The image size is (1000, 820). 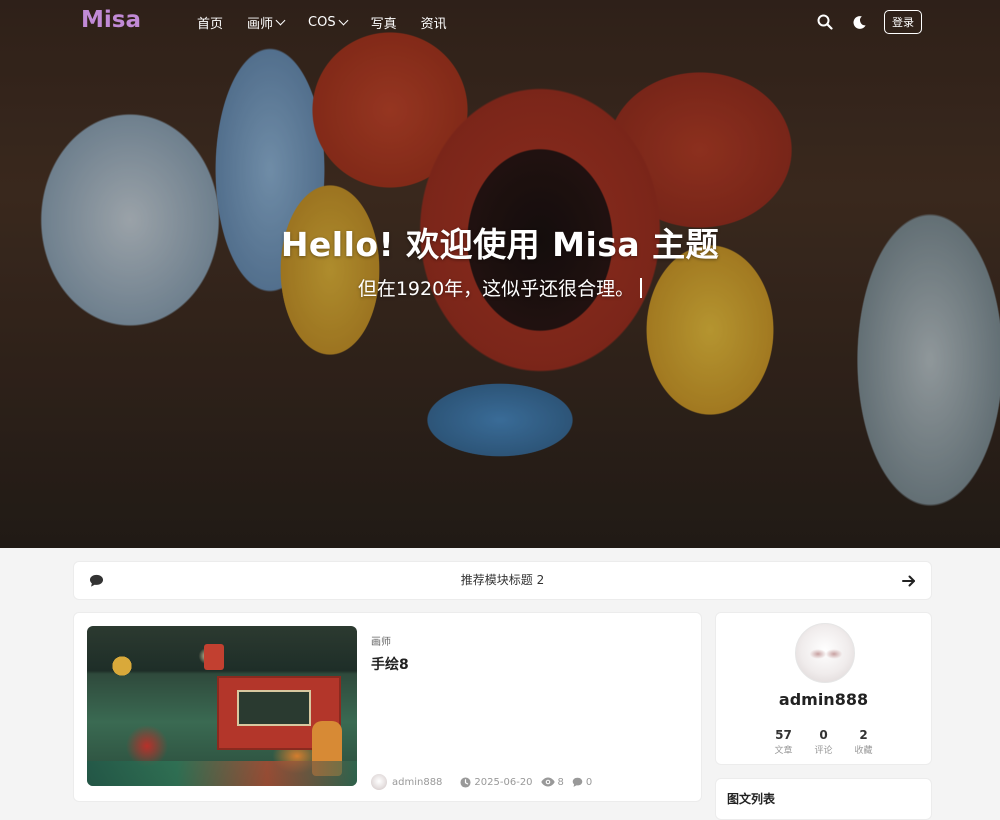 I want to click on site-logo: Misa, so click(x=111, y=20).